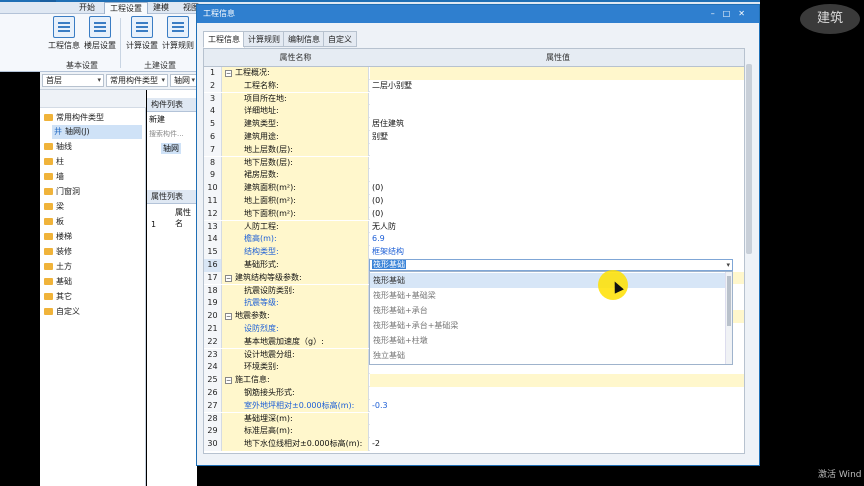 Image resolution: width=864 pixels, height=486 pixels. I want to click on dropdown-scroll-thumb, so click(729, 301).